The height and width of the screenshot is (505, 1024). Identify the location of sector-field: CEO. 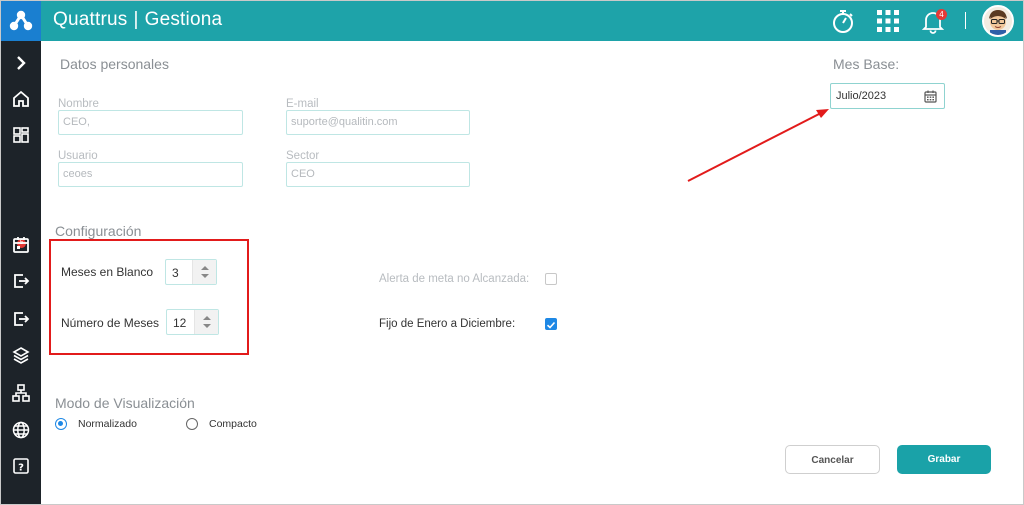
(378, 174).